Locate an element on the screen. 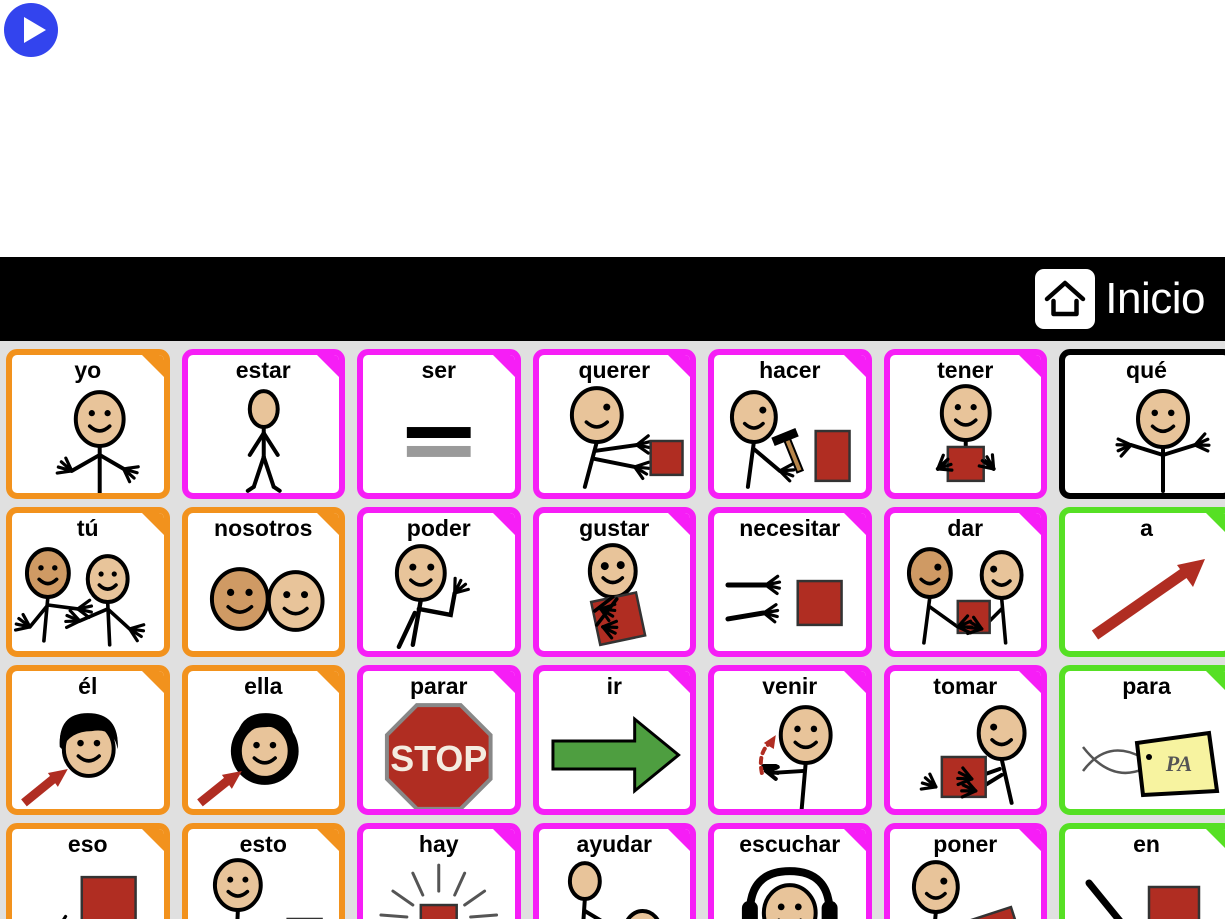 This screenshot has height=919, width=1225. symbol-card-hacer: hacer is located at coordinates (790, 424).